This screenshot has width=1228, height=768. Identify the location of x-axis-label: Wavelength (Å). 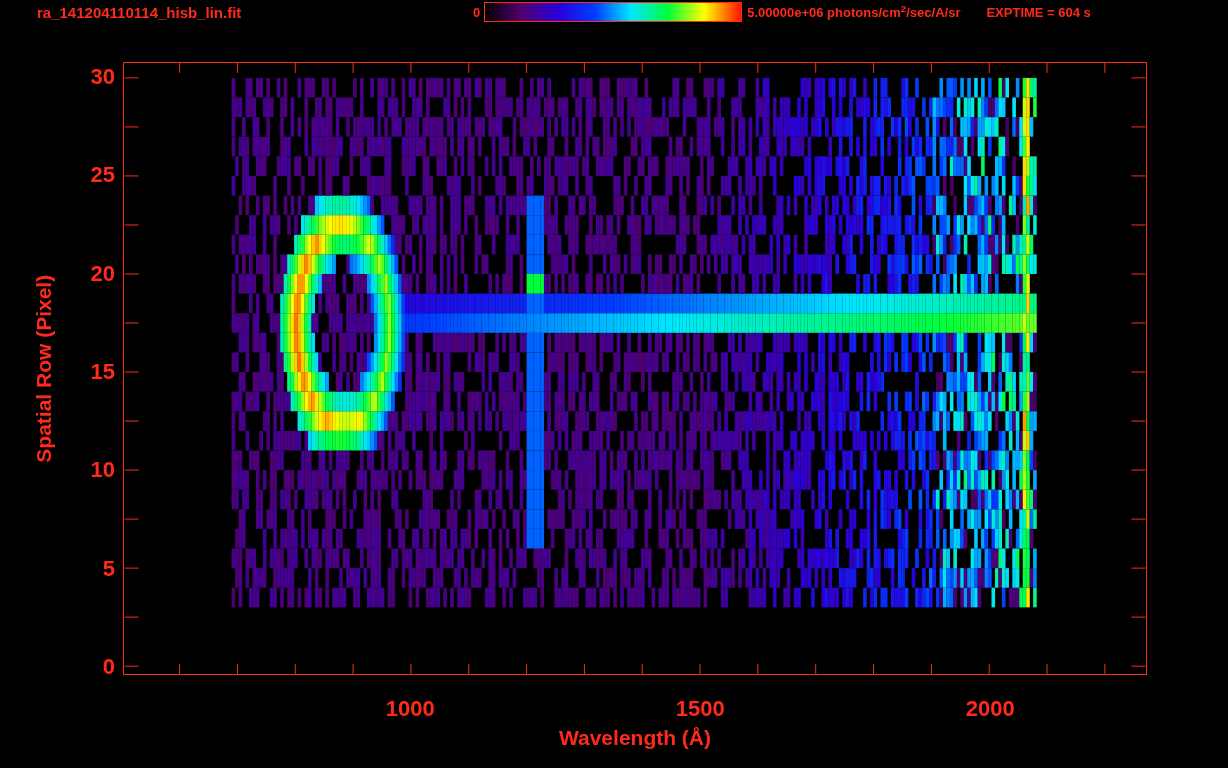
(635, 738).